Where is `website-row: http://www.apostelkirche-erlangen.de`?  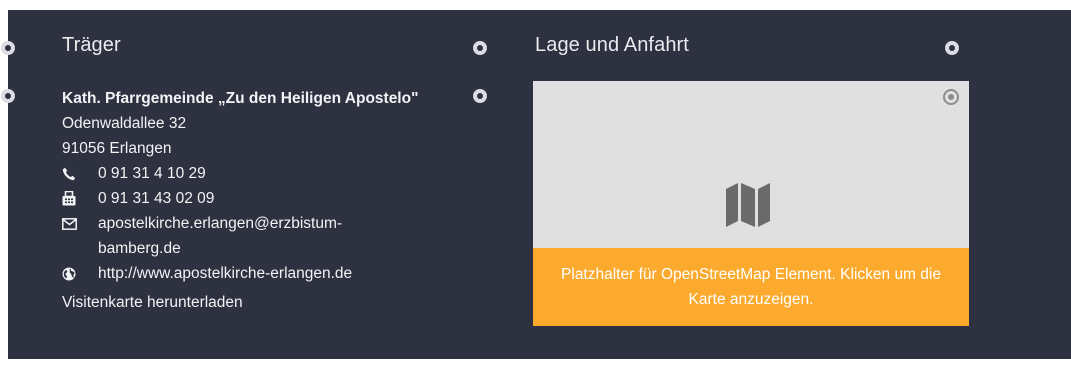 website-row: http://www.apostelkirche-erlangen.de is located at coordinates (240, 273).